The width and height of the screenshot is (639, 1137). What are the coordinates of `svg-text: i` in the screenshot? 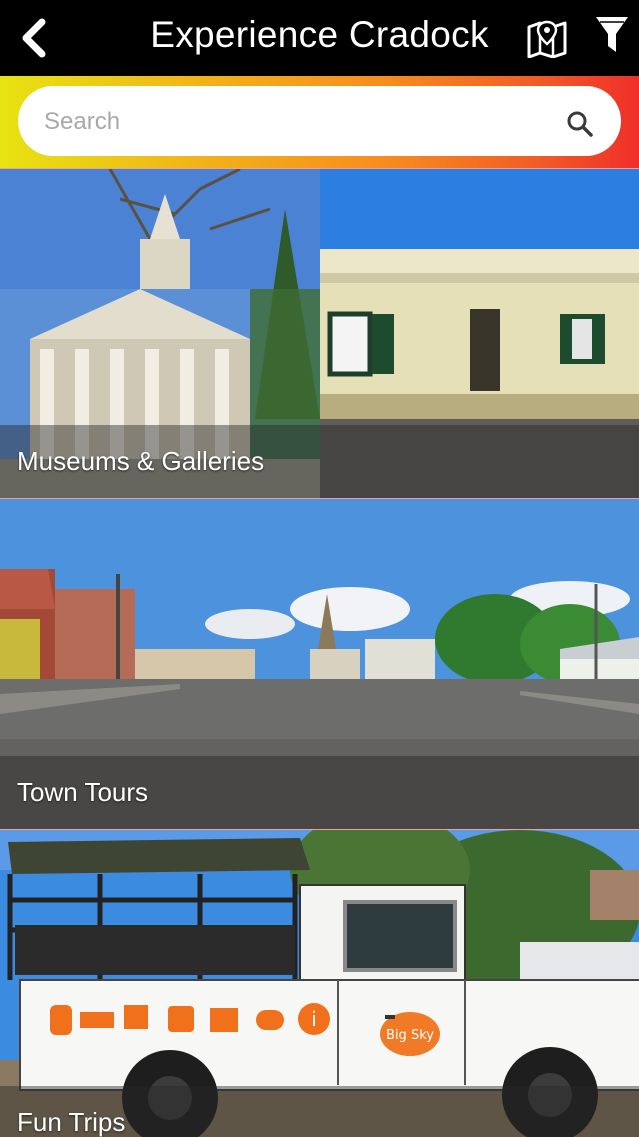 It's located at (314, 1019).